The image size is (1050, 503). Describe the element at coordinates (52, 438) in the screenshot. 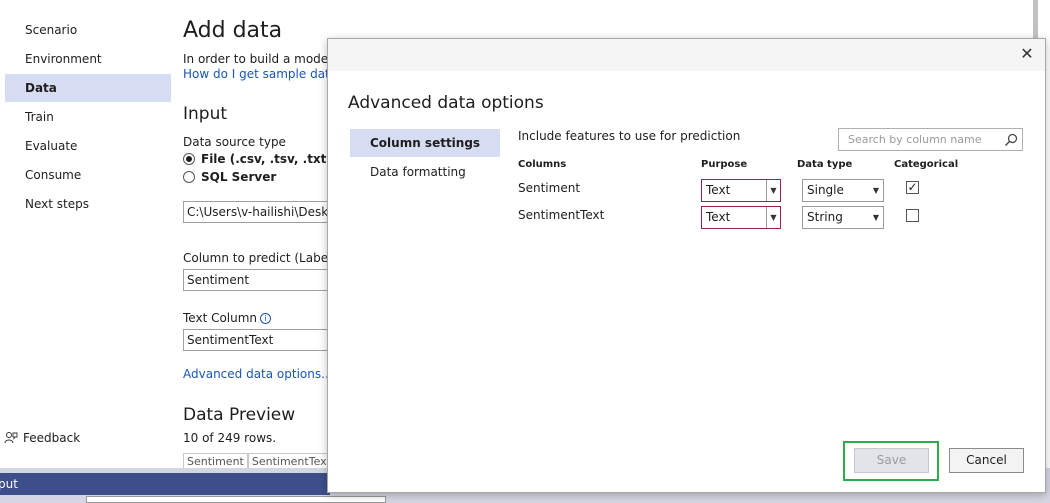

I see `feedback-label: Feedback` at that location.